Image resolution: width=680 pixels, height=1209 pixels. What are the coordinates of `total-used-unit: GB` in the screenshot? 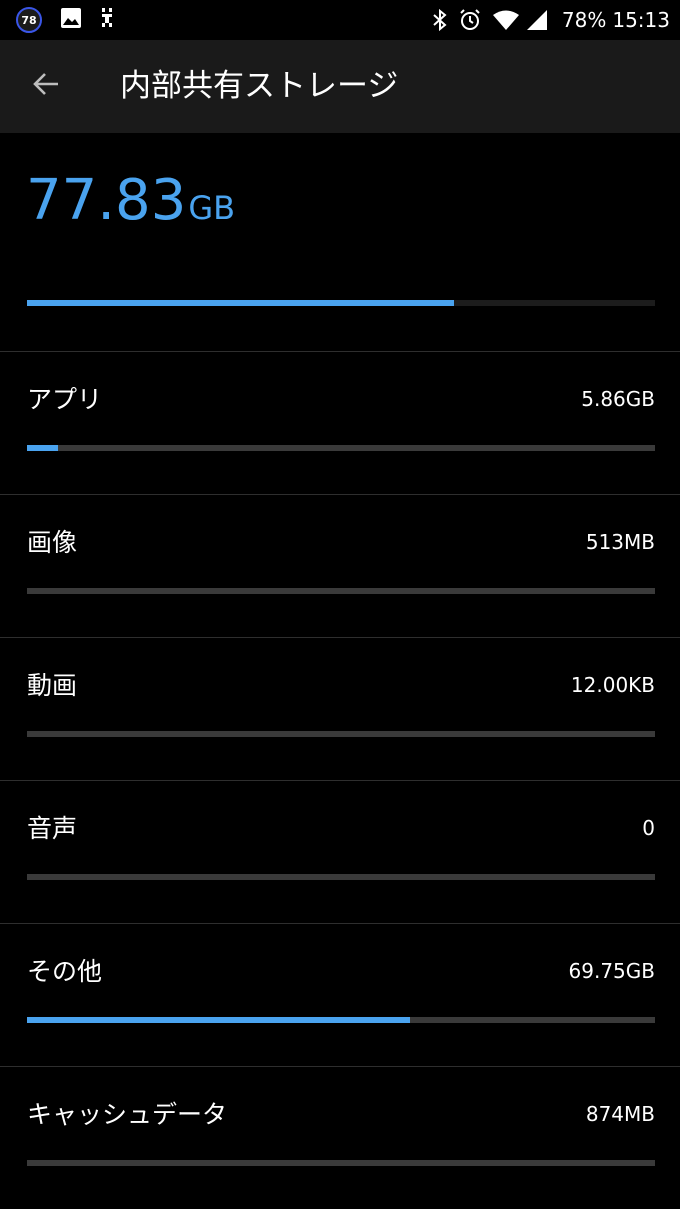 It's located at (212, 208).